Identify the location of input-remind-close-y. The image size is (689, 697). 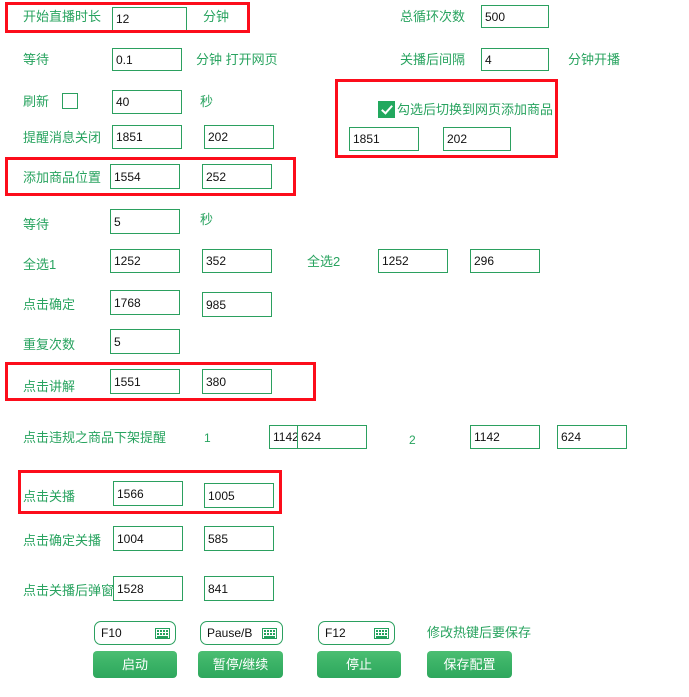
(239, 137).